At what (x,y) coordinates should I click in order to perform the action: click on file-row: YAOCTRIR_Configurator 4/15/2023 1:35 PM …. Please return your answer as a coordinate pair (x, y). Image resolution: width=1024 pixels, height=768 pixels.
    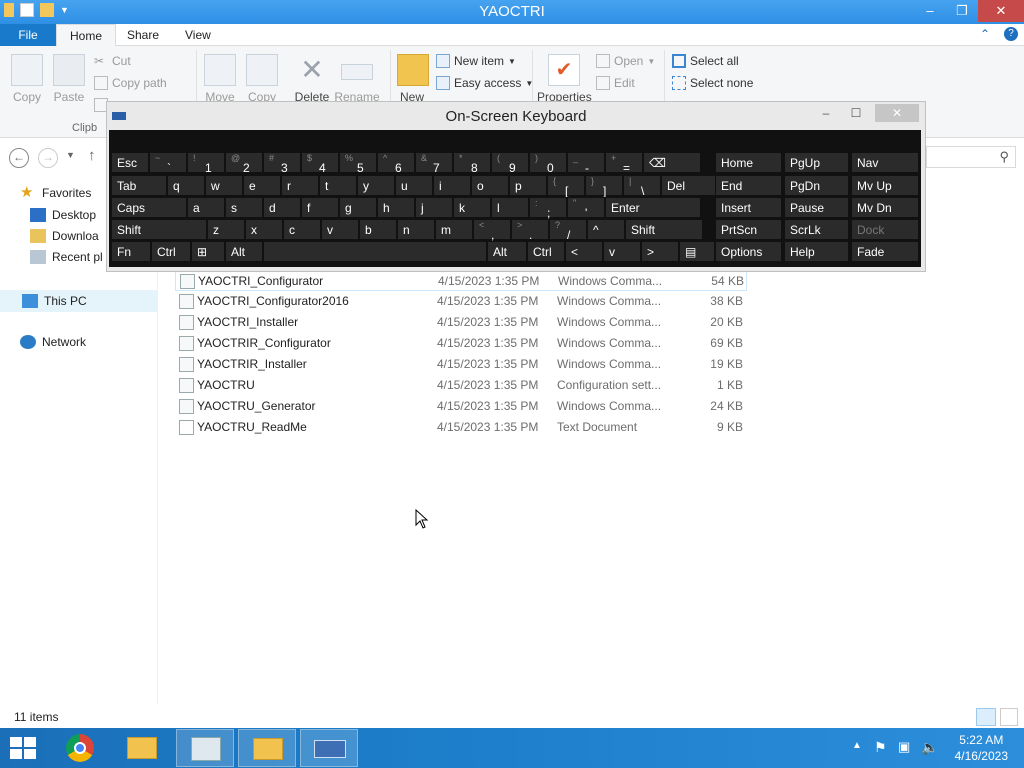
    Looking at the image, I should click on (461, 343).